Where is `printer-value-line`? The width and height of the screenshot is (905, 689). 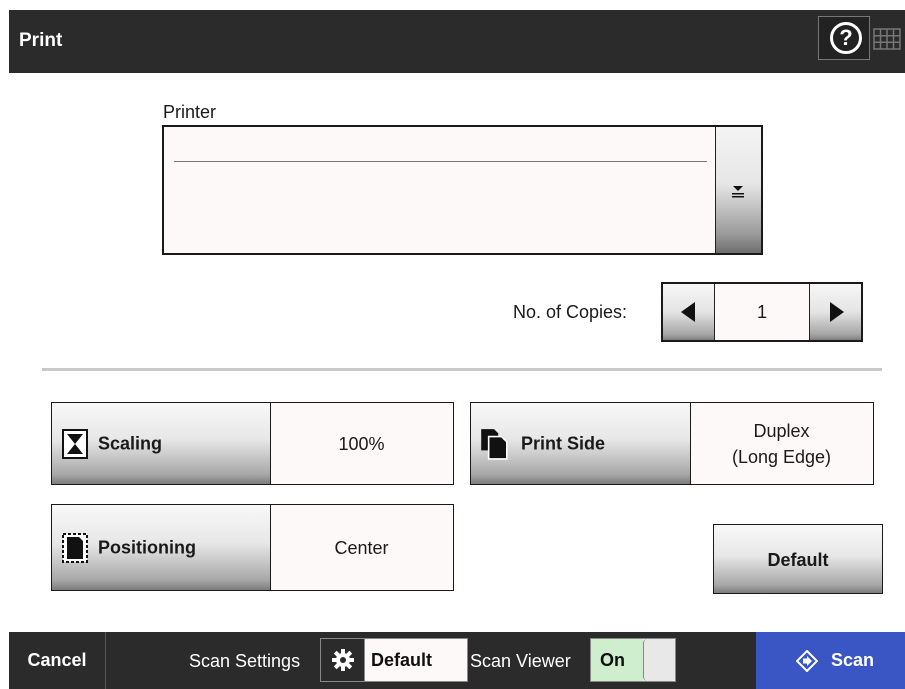 printer-value-line is located at coordinates (440, 161).